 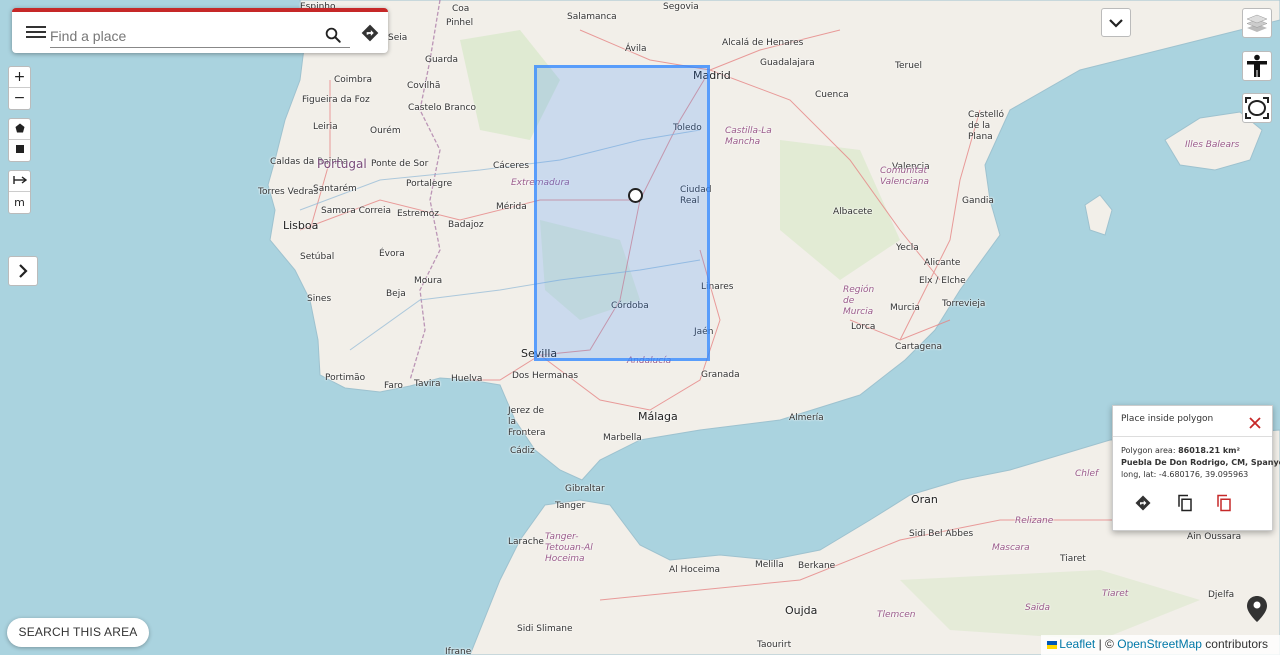 I want to click on chevron-right-icon, so click(x=23, y=271).